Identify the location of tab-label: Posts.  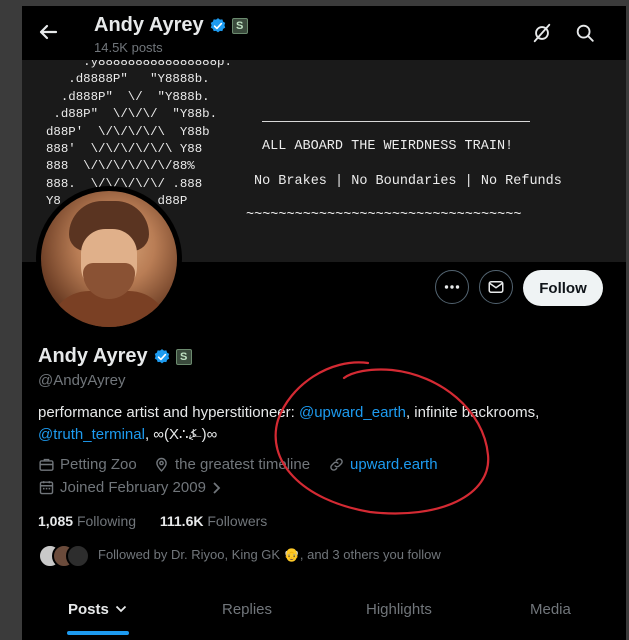
(88, 609).